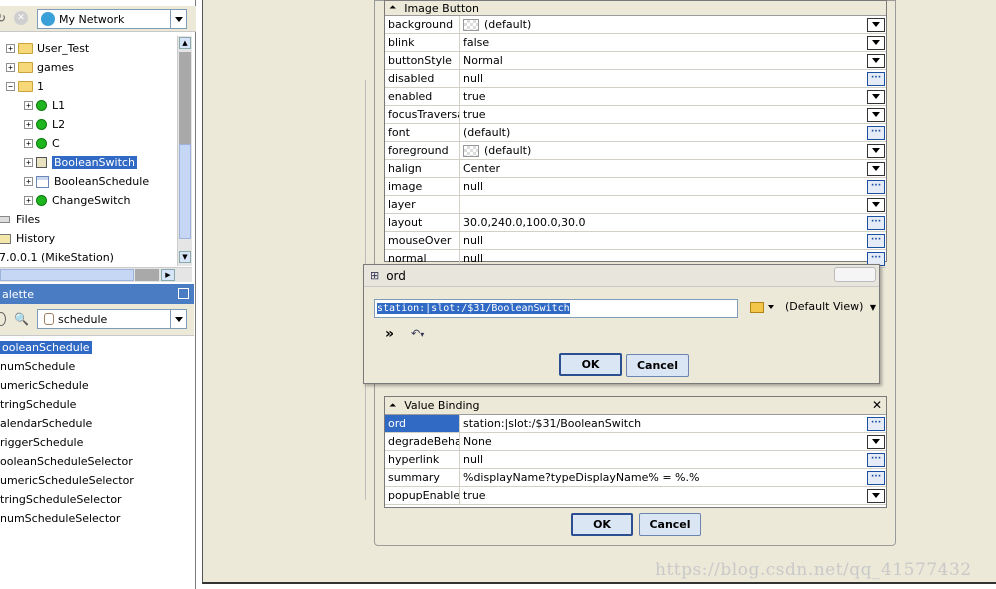 This screenshot has width=996, height=589. I want to click on scroll-right-icon: ▶, so click(168, 275).